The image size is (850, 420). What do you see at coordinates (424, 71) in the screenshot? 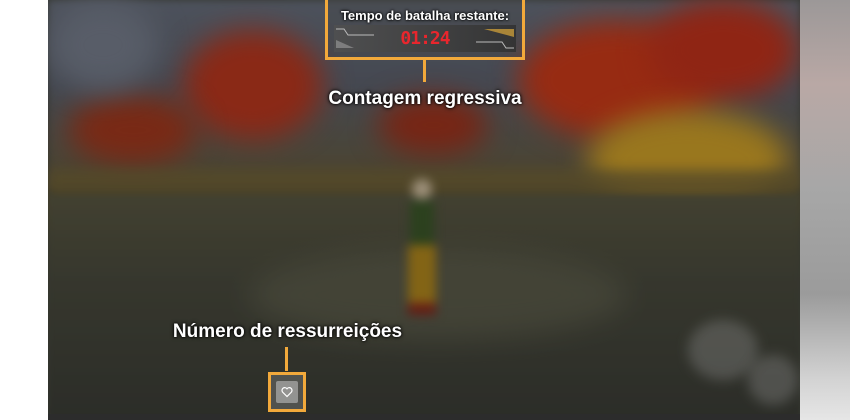
I see `timer-callout-line` at bounding box center [424, 71].